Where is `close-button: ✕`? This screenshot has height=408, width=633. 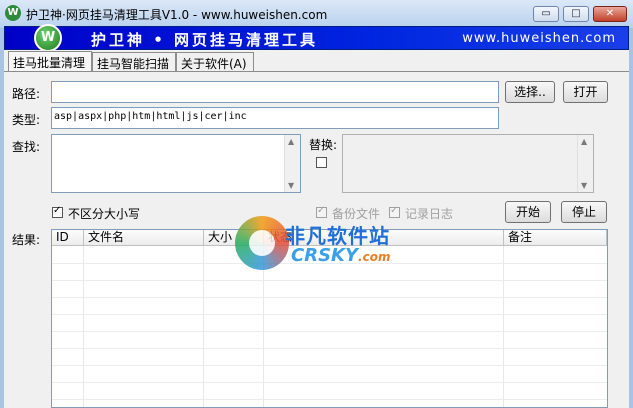 close-button: ✕ is located at coordinates (610, 14).